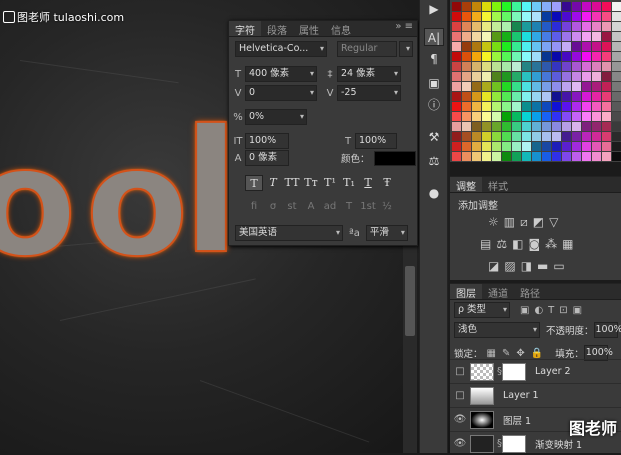 This screenshot has width=621, height=455. What do you see at coordinates (394, 158) in the screenshot?
I see `text-color-swatch` at bounding box center [394, 158].